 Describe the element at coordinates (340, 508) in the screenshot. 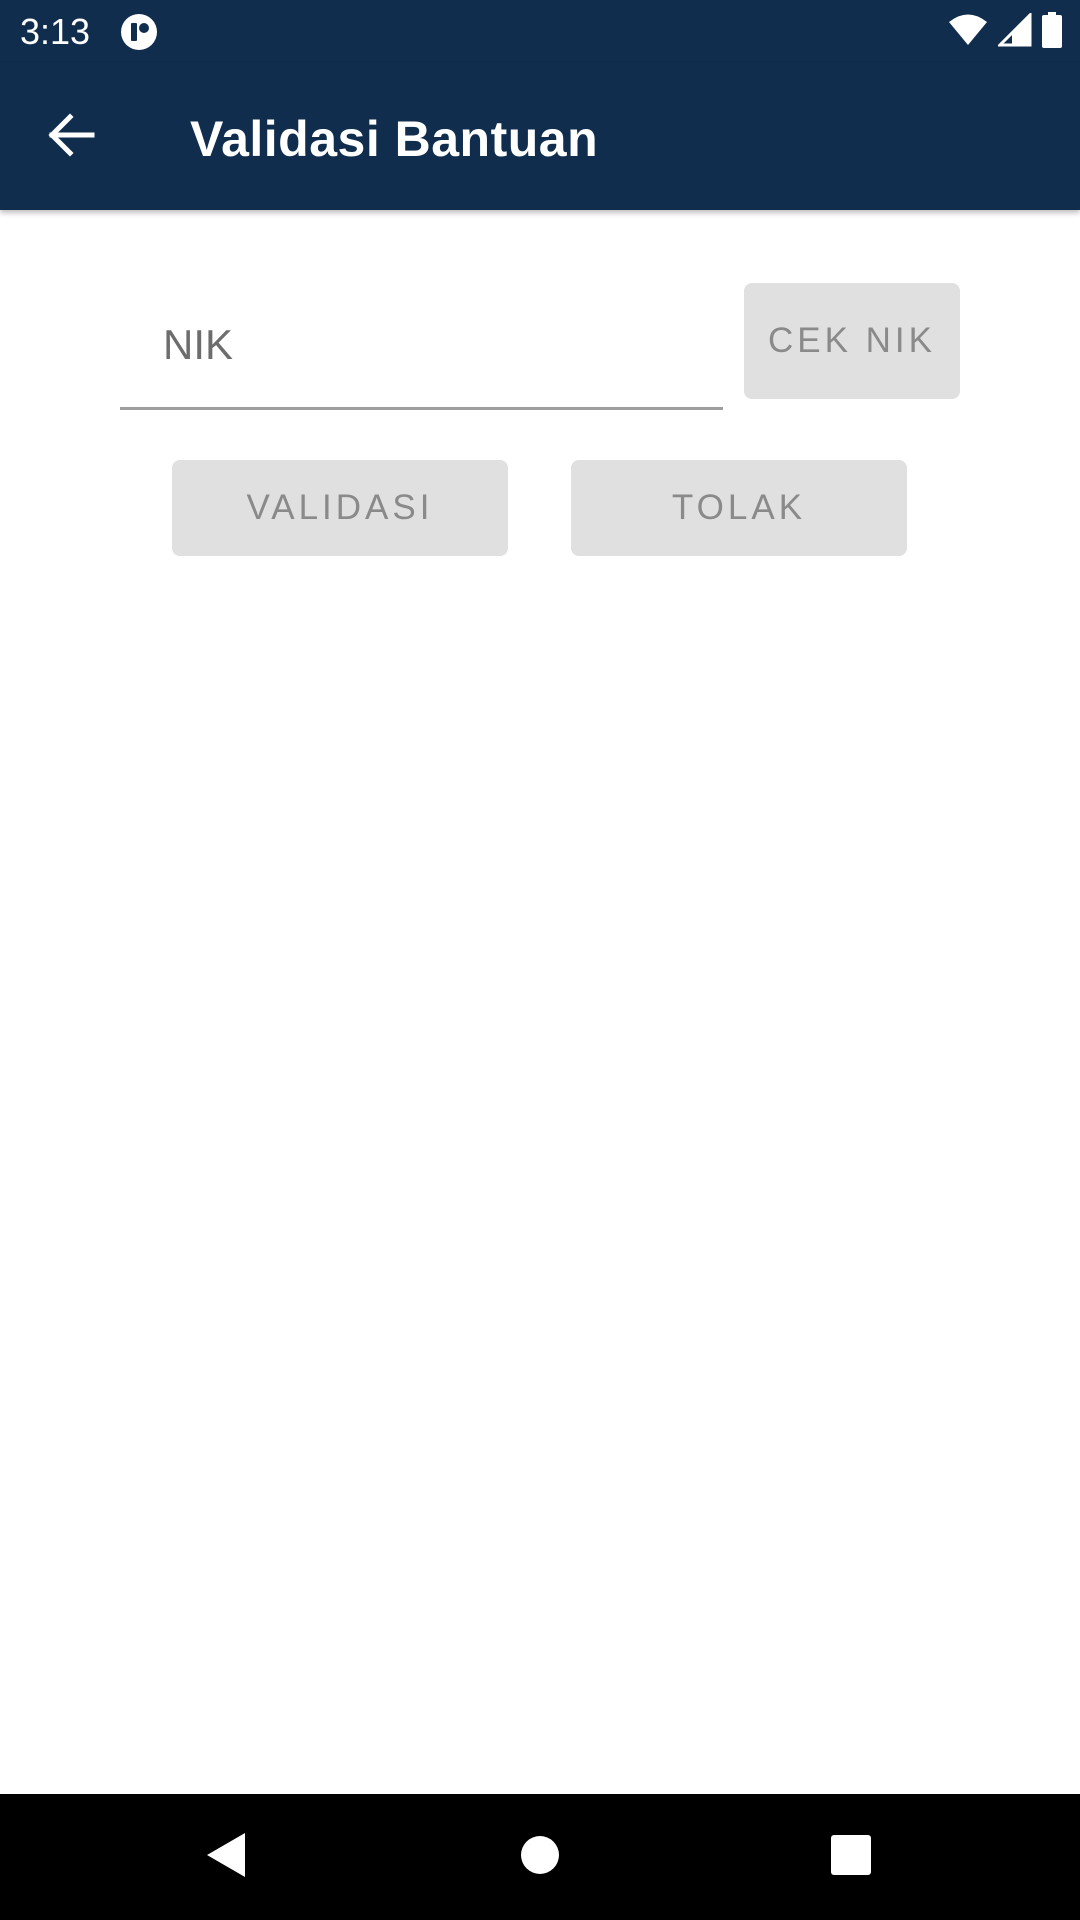

I see `validasi-button: VALIDASI` at that location.